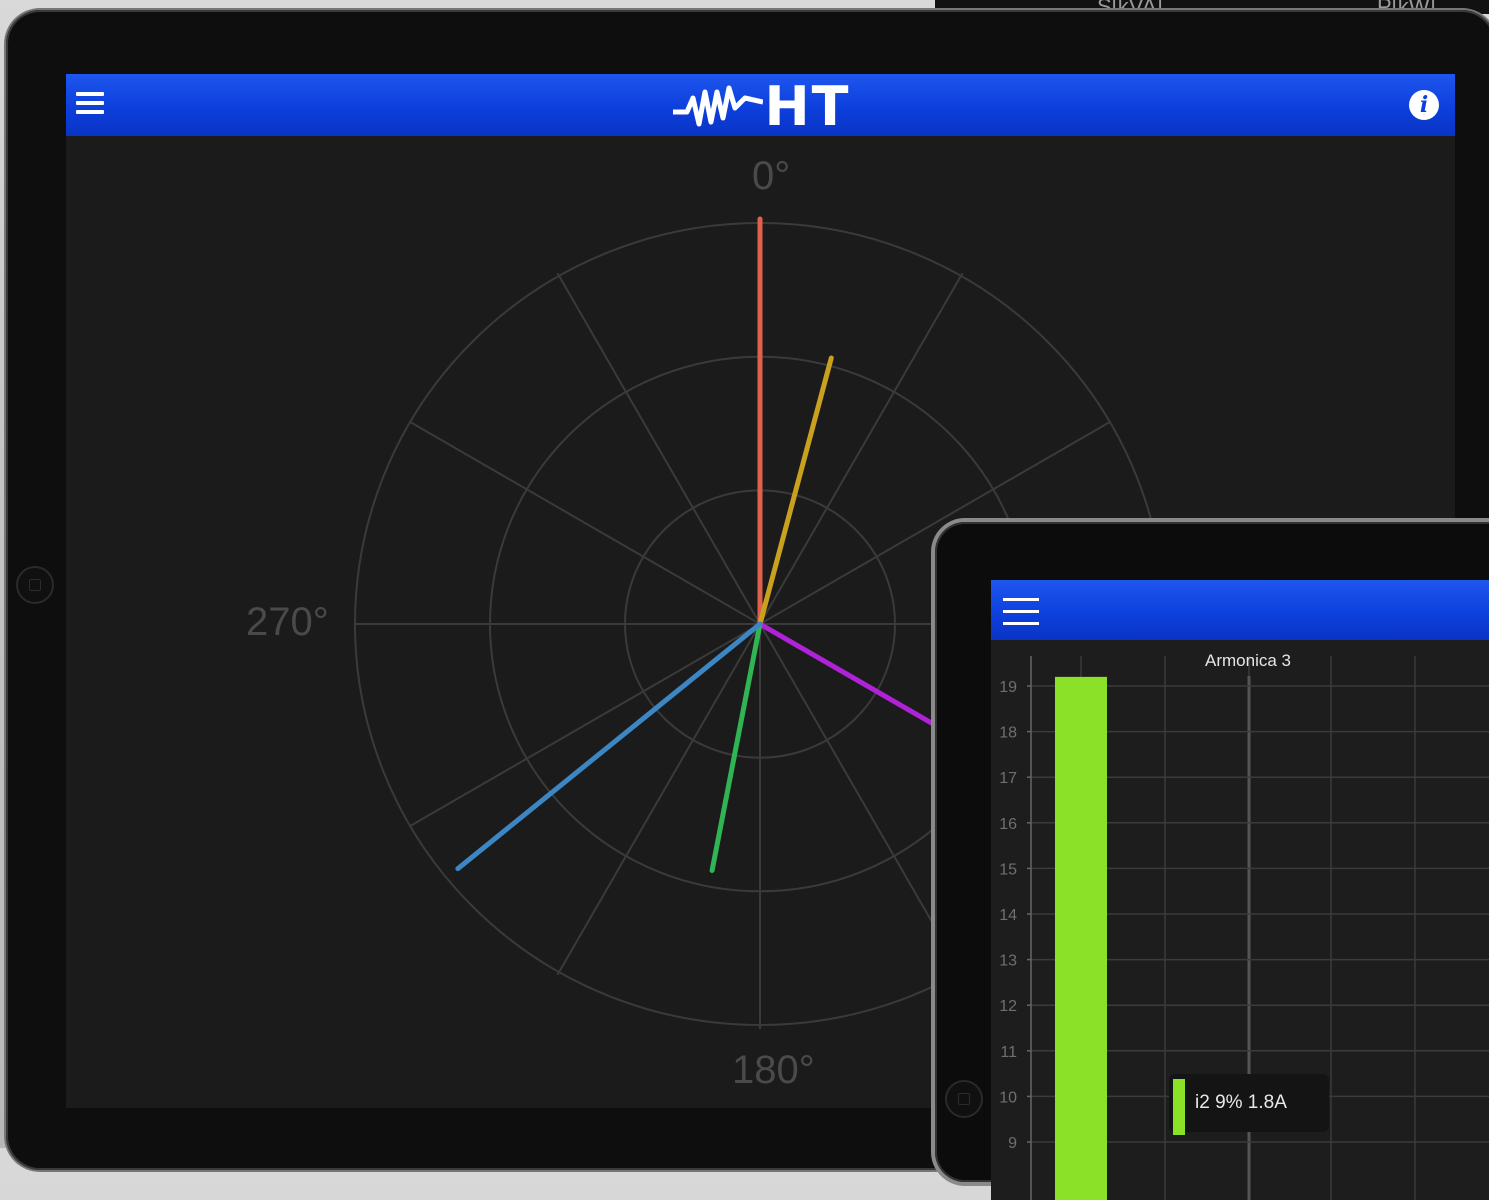 The image size is (1489, 1200). What do you see at coordinates (1008, 1052) in the screenshot?
I see `y-tick-label: 11` at bounding box center [1008, 1052].